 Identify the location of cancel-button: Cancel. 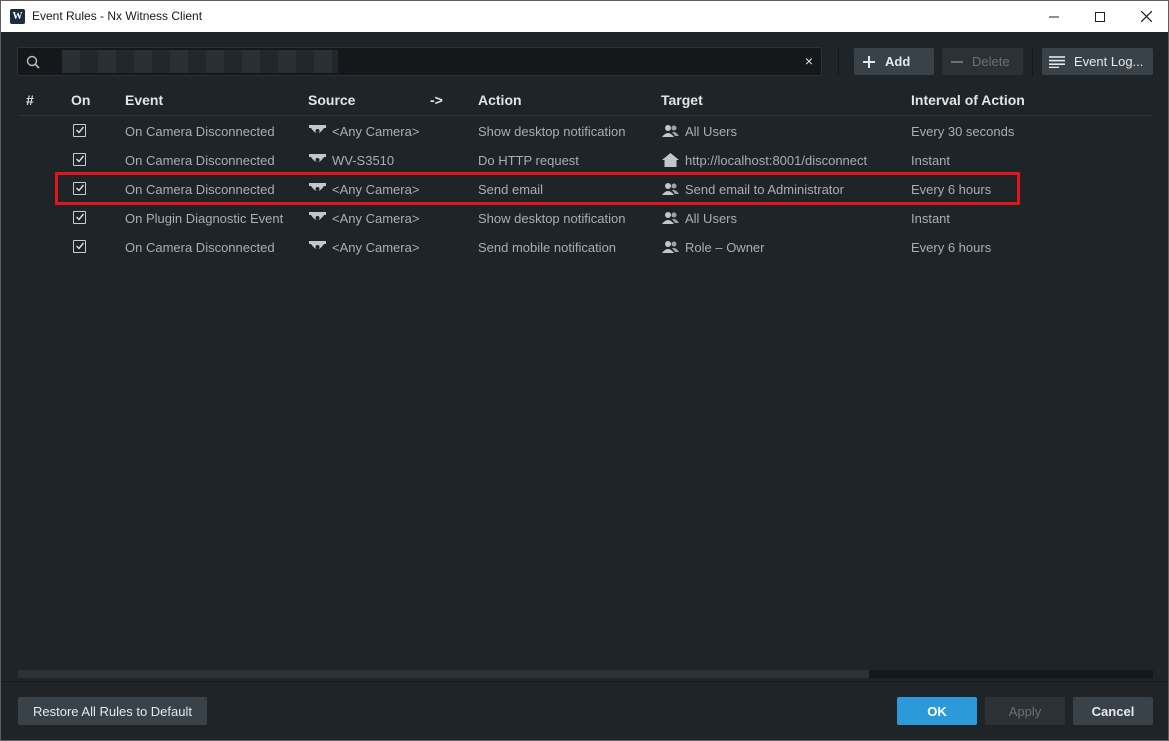
(1113, 711).